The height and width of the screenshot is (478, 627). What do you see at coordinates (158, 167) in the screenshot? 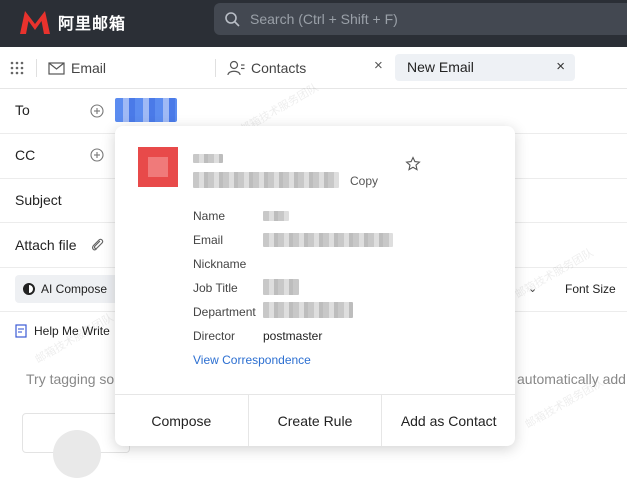
I see `contact-avatar` at bounding box center [158, 167].